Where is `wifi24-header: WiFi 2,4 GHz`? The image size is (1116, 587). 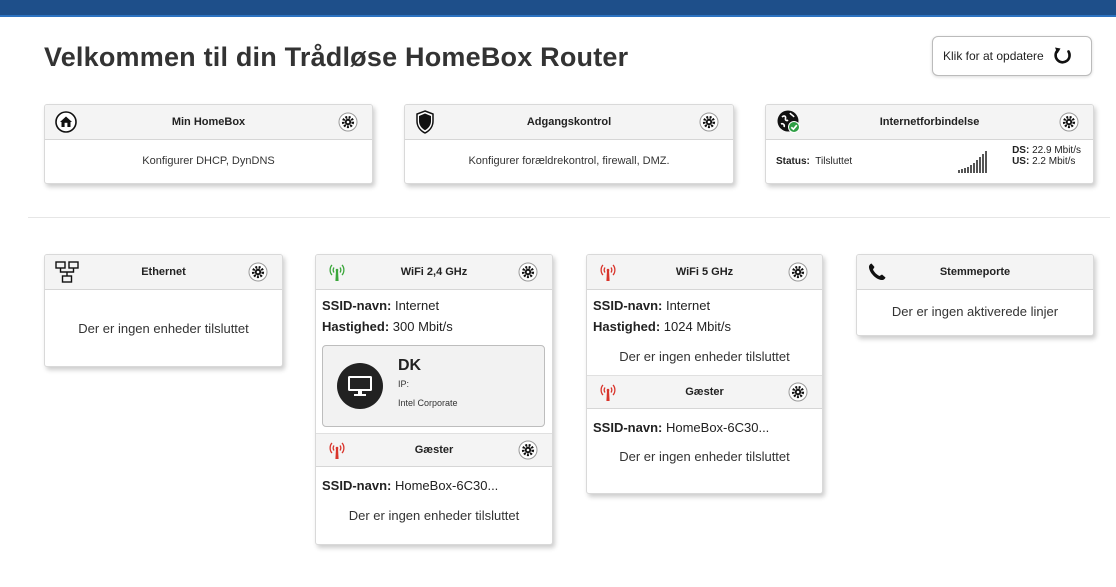
wifi24-header: WiFi 2,4 GHz is located at coordinates (434, 272).